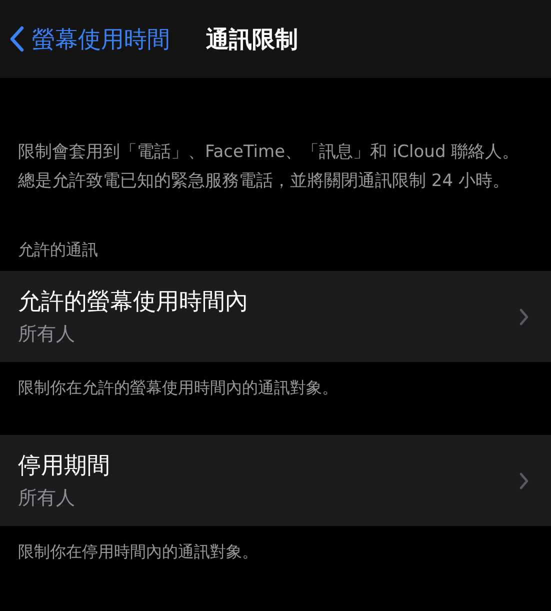 The height and width of the screenshot is (611, 551). I want to click on section-header: 允許的通訊, so click(58, 250).